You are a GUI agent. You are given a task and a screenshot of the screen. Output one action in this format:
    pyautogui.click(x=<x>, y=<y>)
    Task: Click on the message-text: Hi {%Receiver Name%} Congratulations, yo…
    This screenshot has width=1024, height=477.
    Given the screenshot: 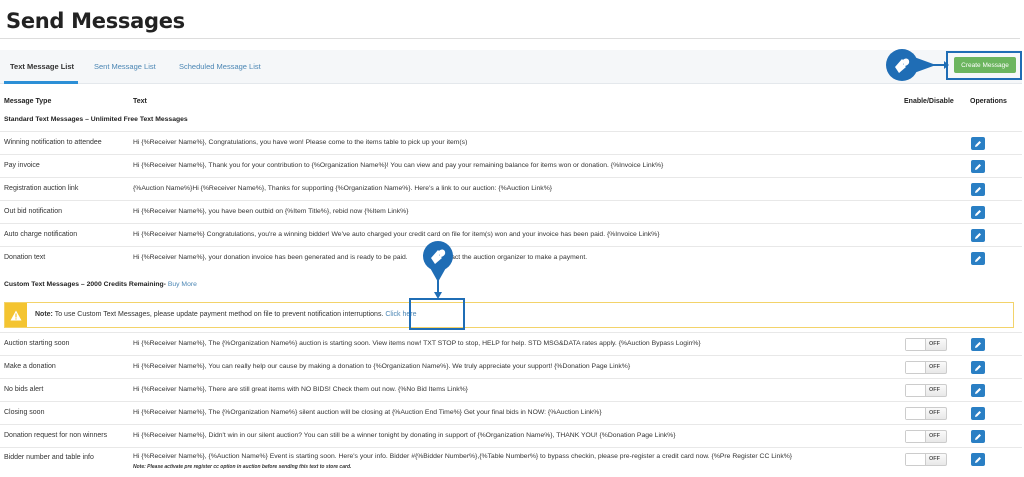 What is the action you would take?
    pyautogui.click(x=396, y=234)
    